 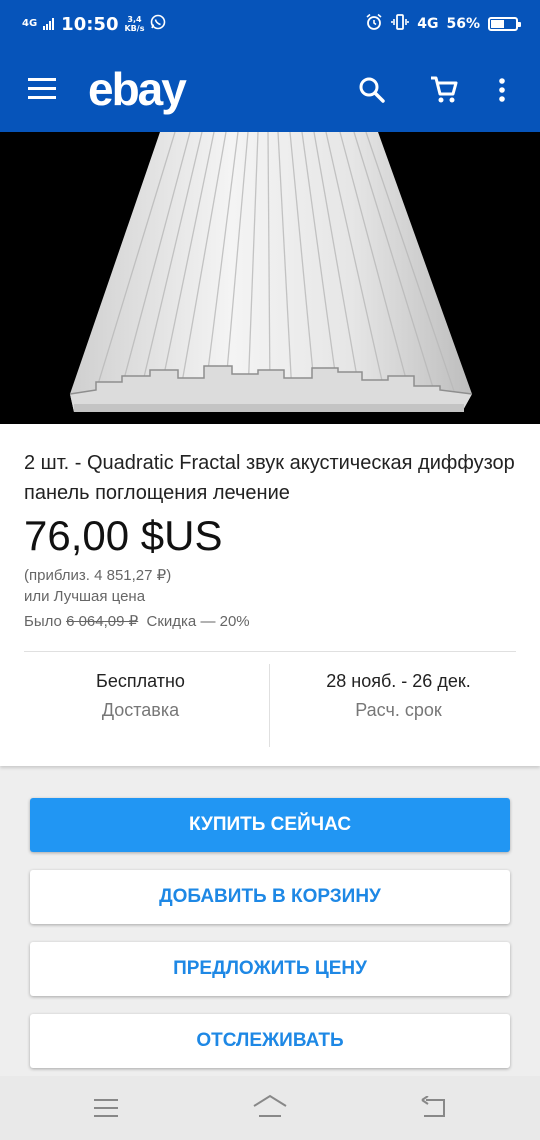 I want to click on delivery-label: Расч. срок, so click(x=398, y=710).